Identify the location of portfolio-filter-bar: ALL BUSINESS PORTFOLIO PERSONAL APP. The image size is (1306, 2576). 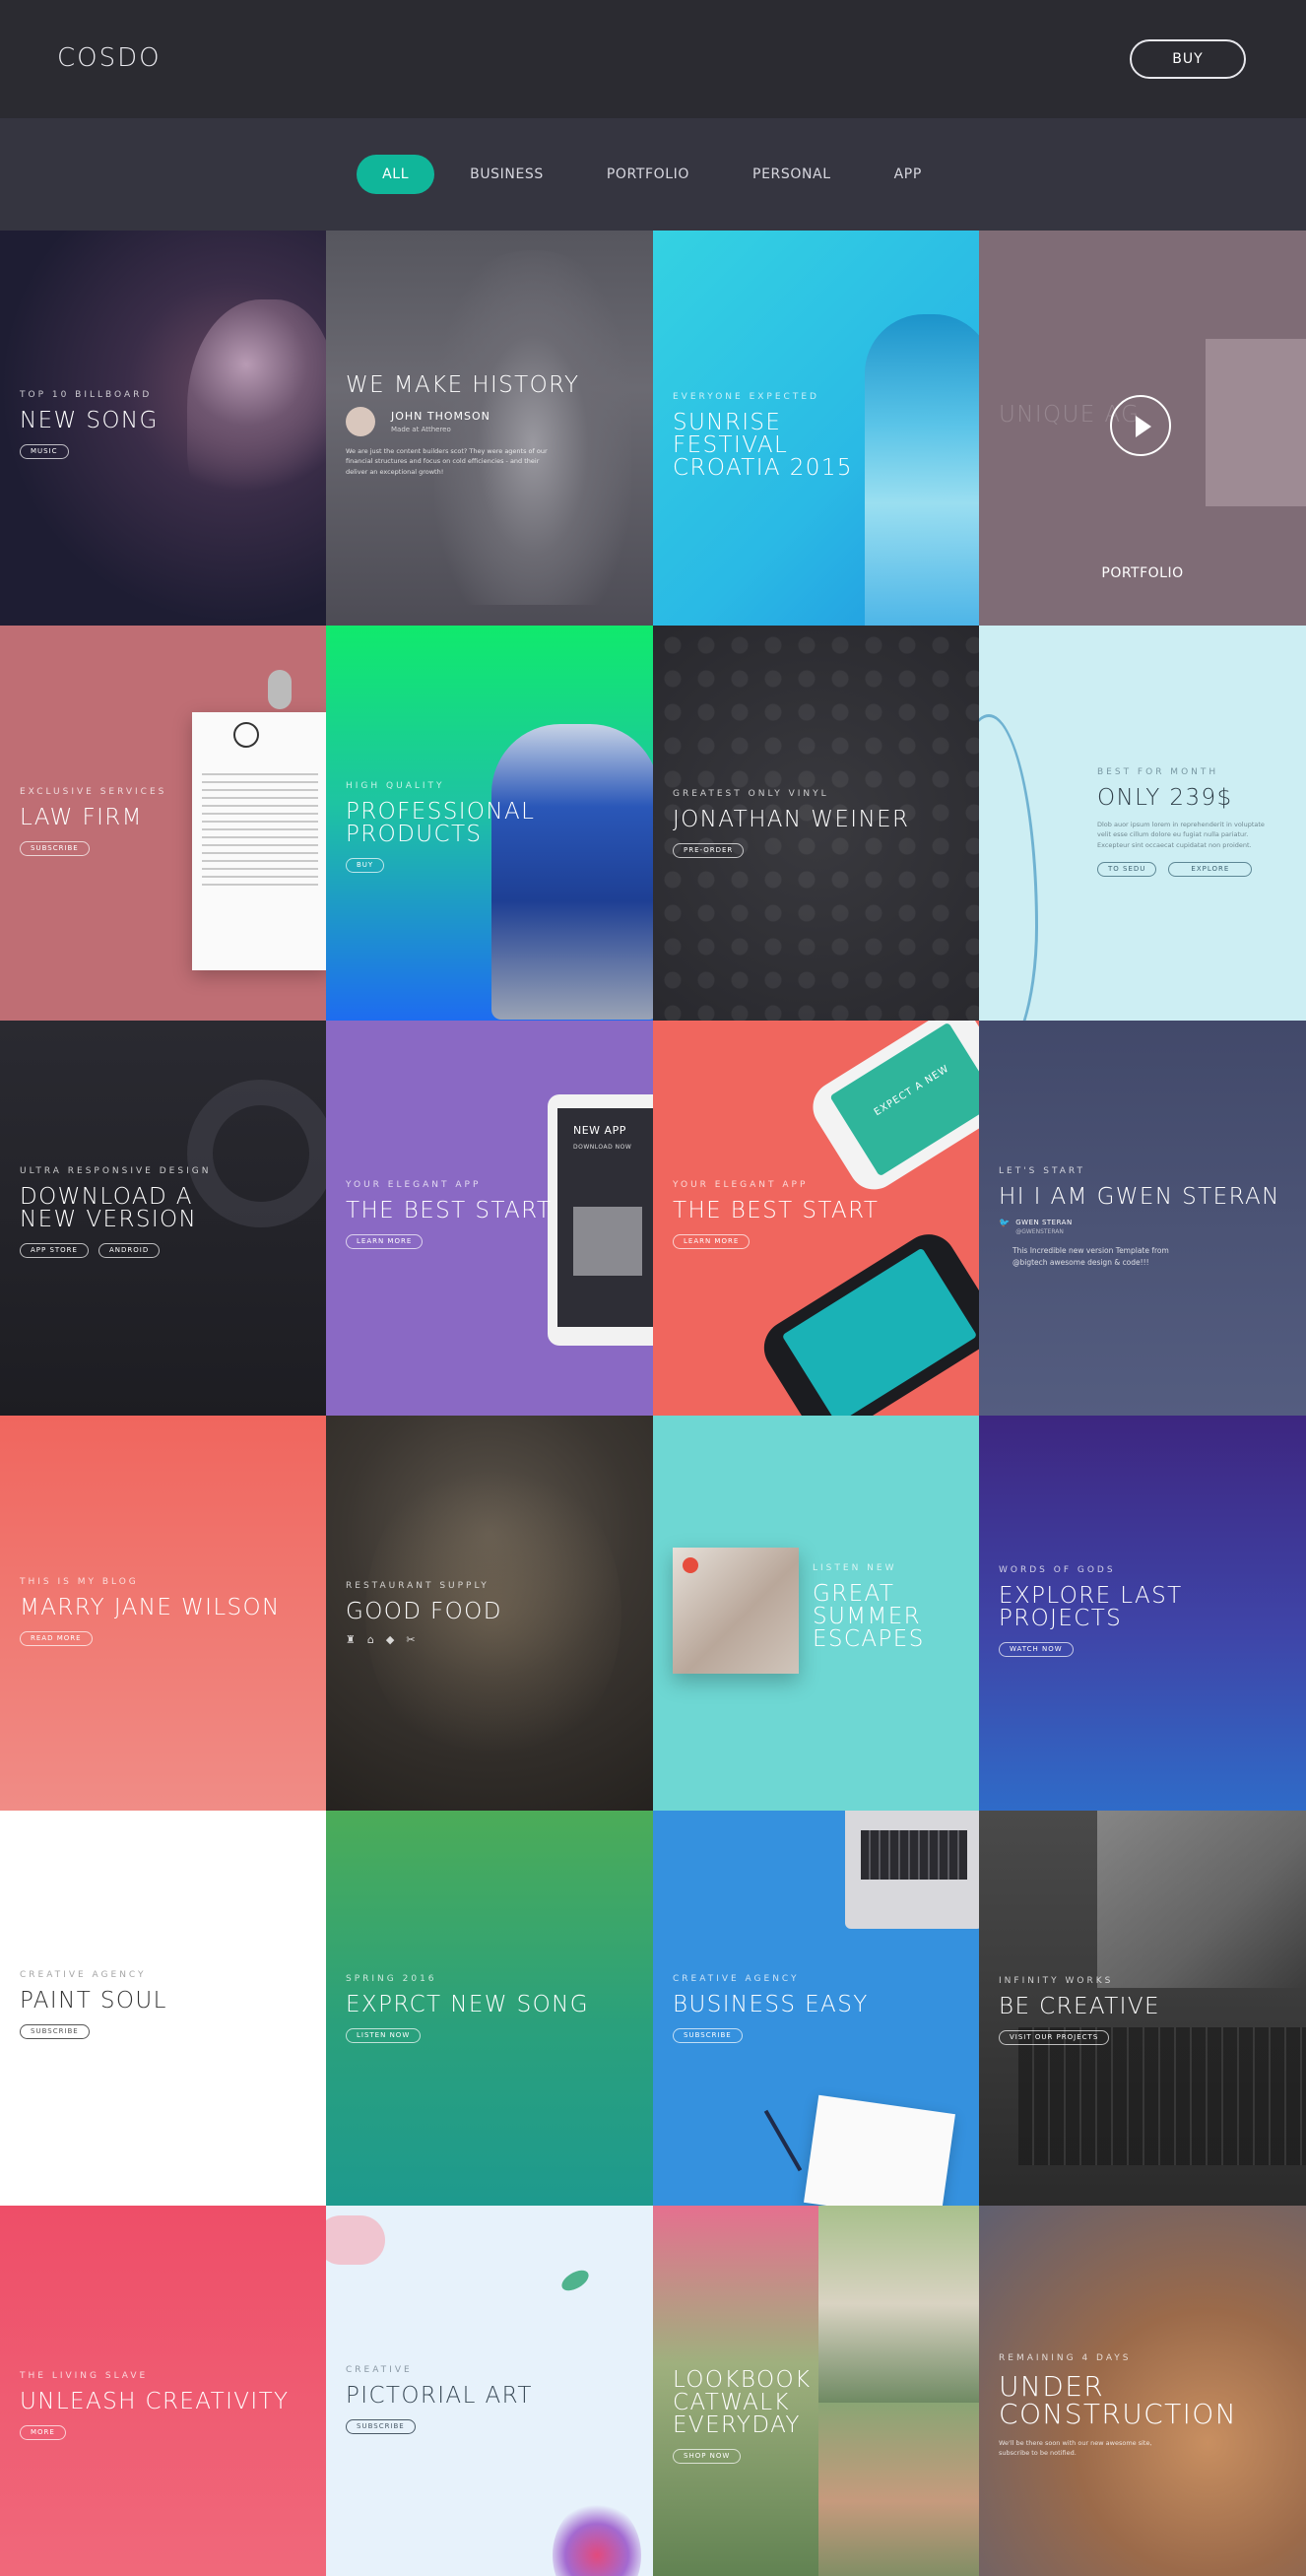
(653, 175).